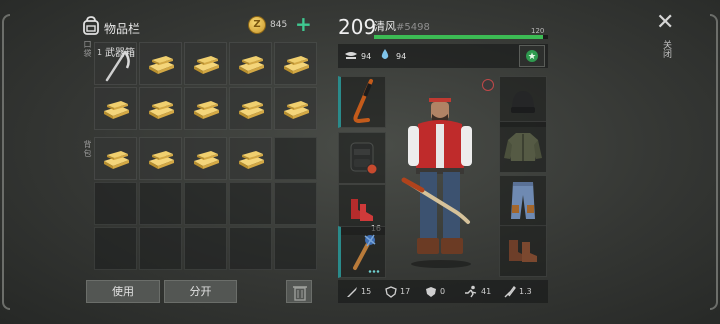 The width and height of the screenshot is (720, 324). Describe the element at coordinates (100, 52) in the screenshot. I see `weapon-box-count: 1` at that location.